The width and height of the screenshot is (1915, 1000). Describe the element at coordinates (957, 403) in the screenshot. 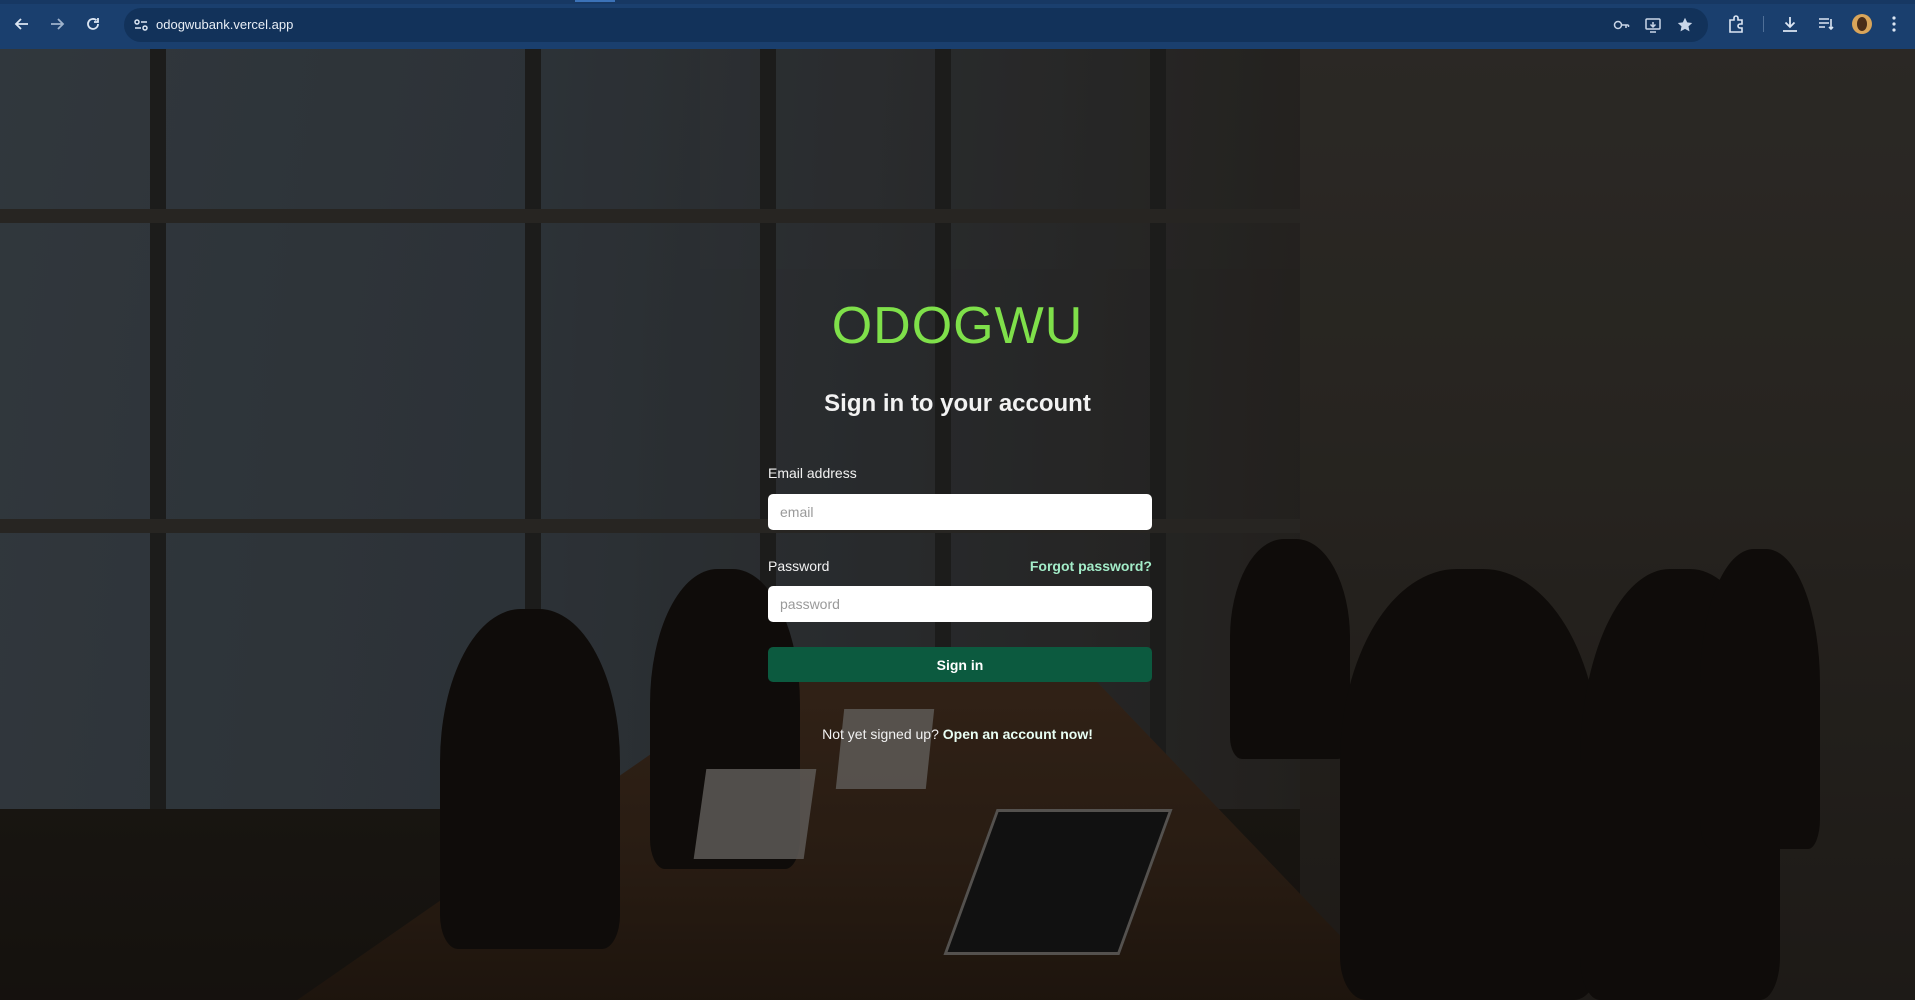

I see `page-title: Sign in to your account` at that location.